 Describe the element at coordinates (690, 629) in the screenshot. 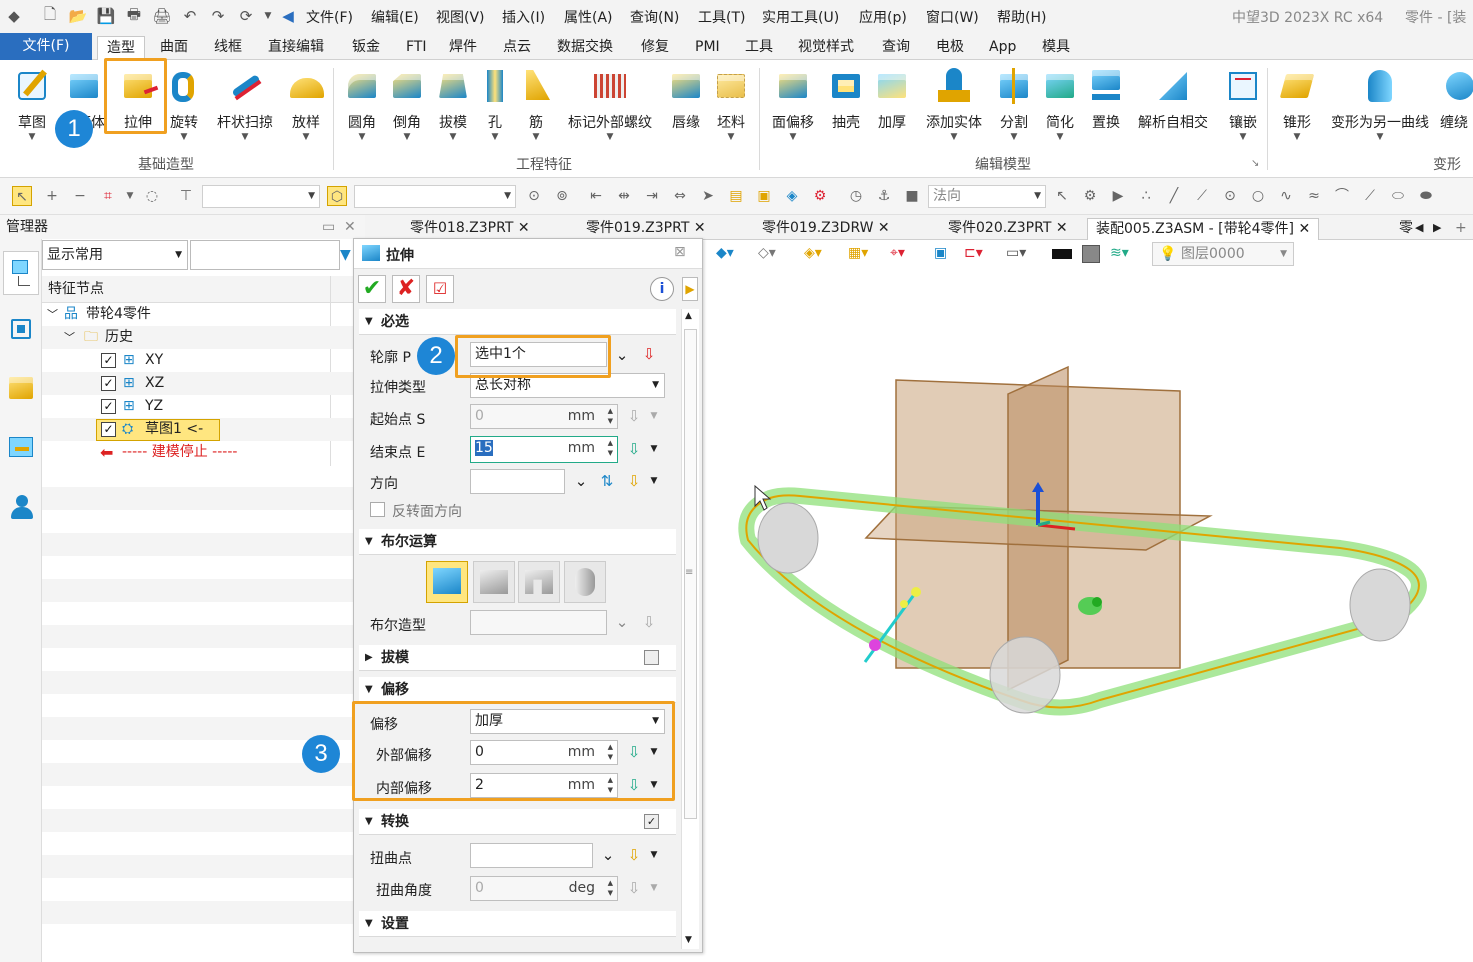

I see `panel-scrollbar: ▲ ≡ ▼` at that location.